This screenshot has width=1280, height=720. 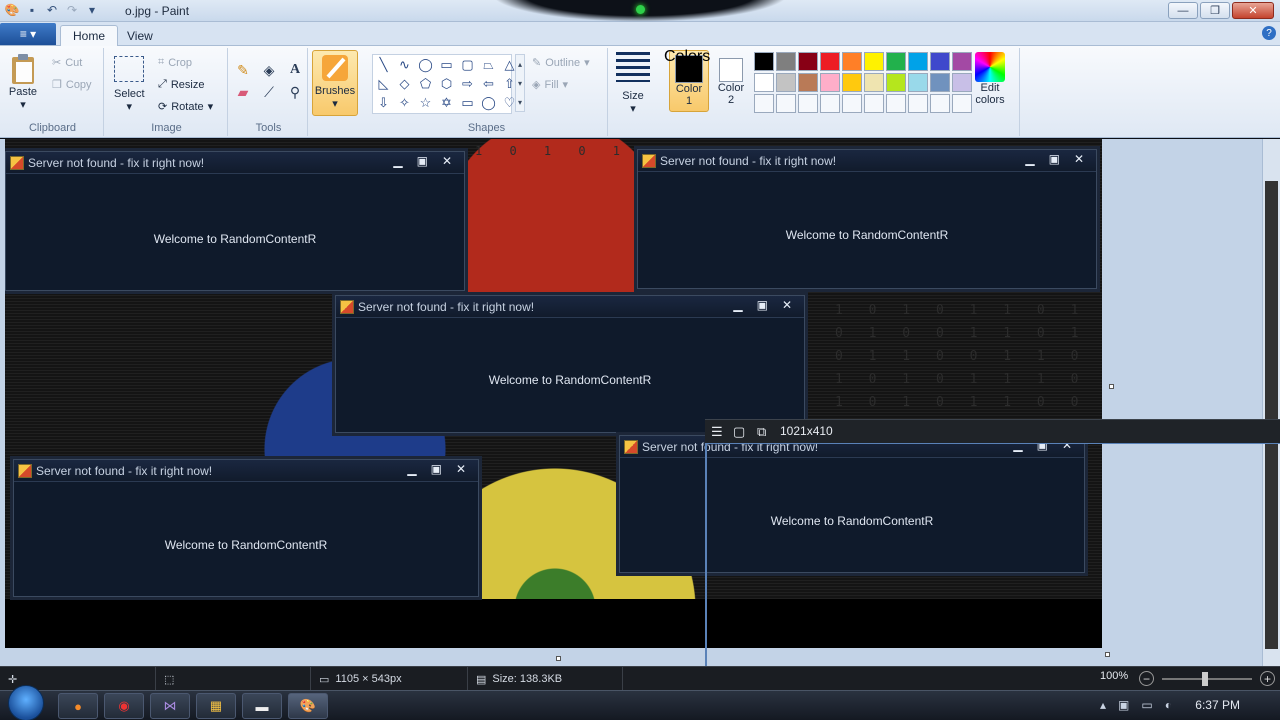 I want to click on minimize-button: —, so click(x=1183, y=10).